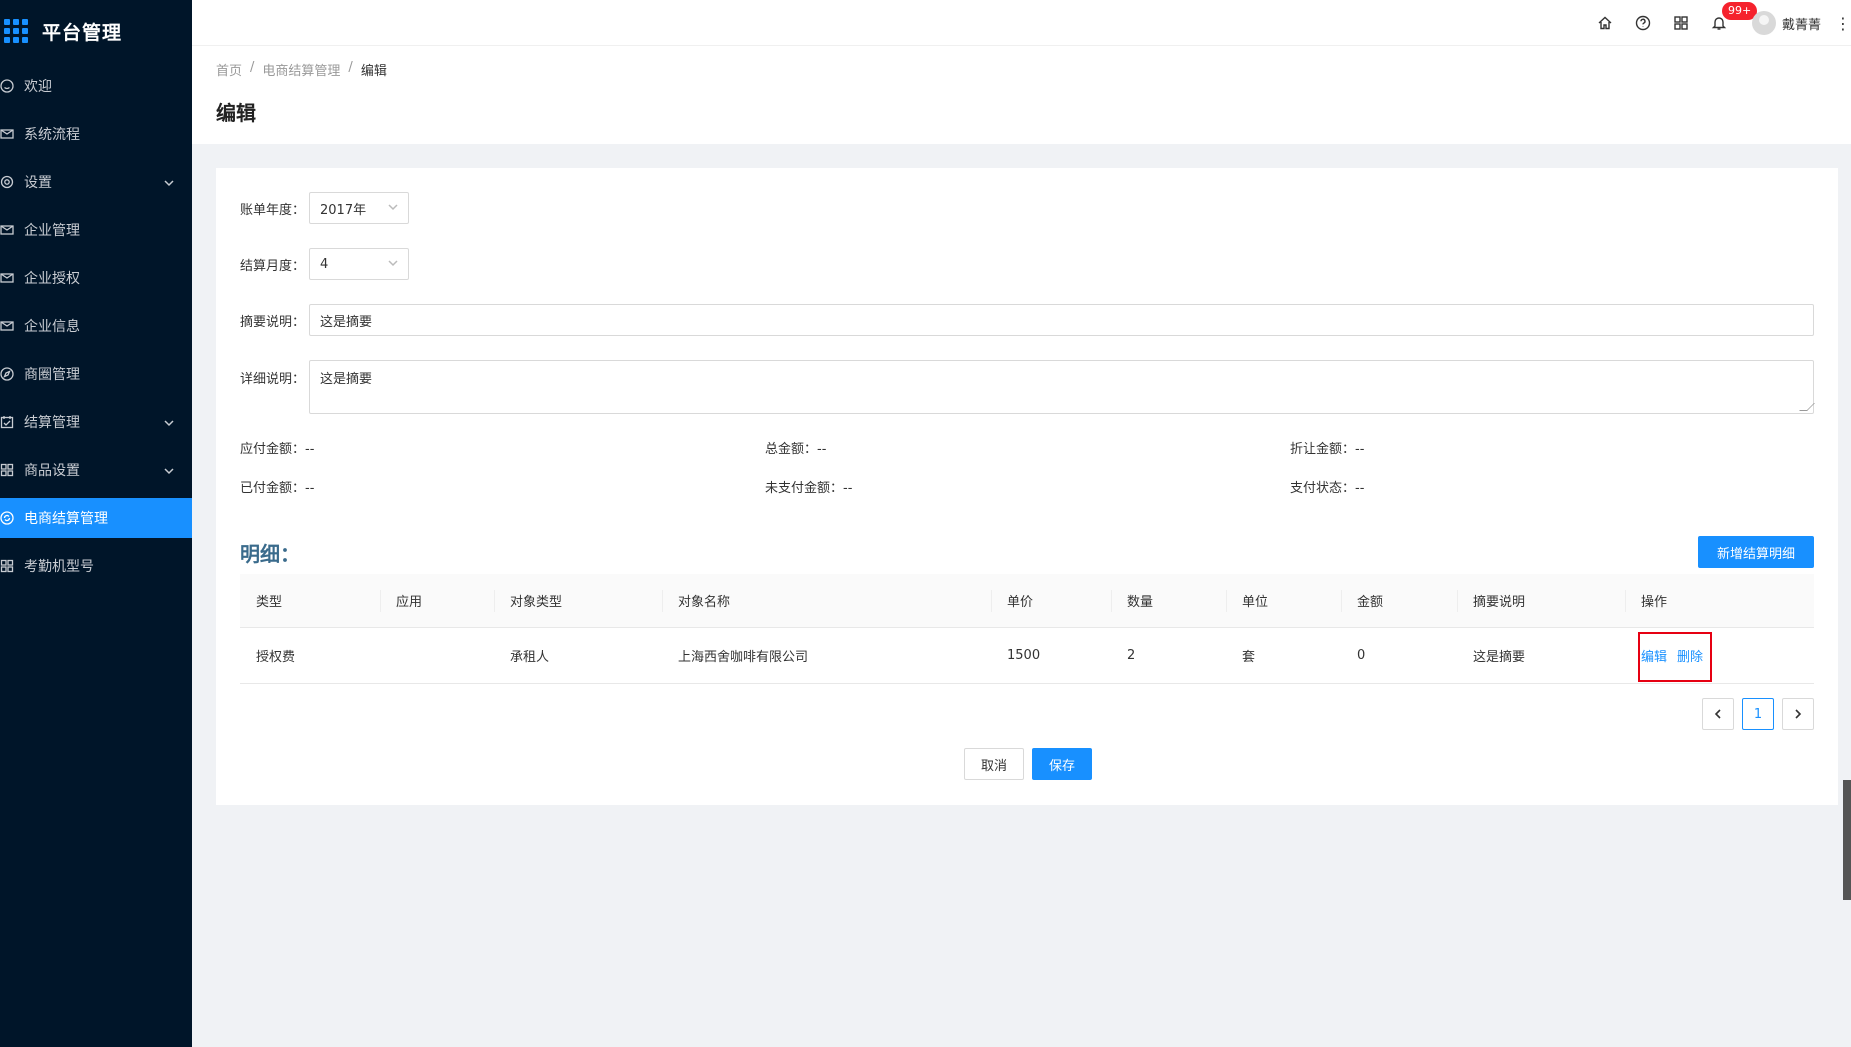 This screenshot has height=1047, width=1851. Describe the element at coordinates (66, 519) in the screenshot. I see `sidebar-item-label: 电商结算管理` at that location.